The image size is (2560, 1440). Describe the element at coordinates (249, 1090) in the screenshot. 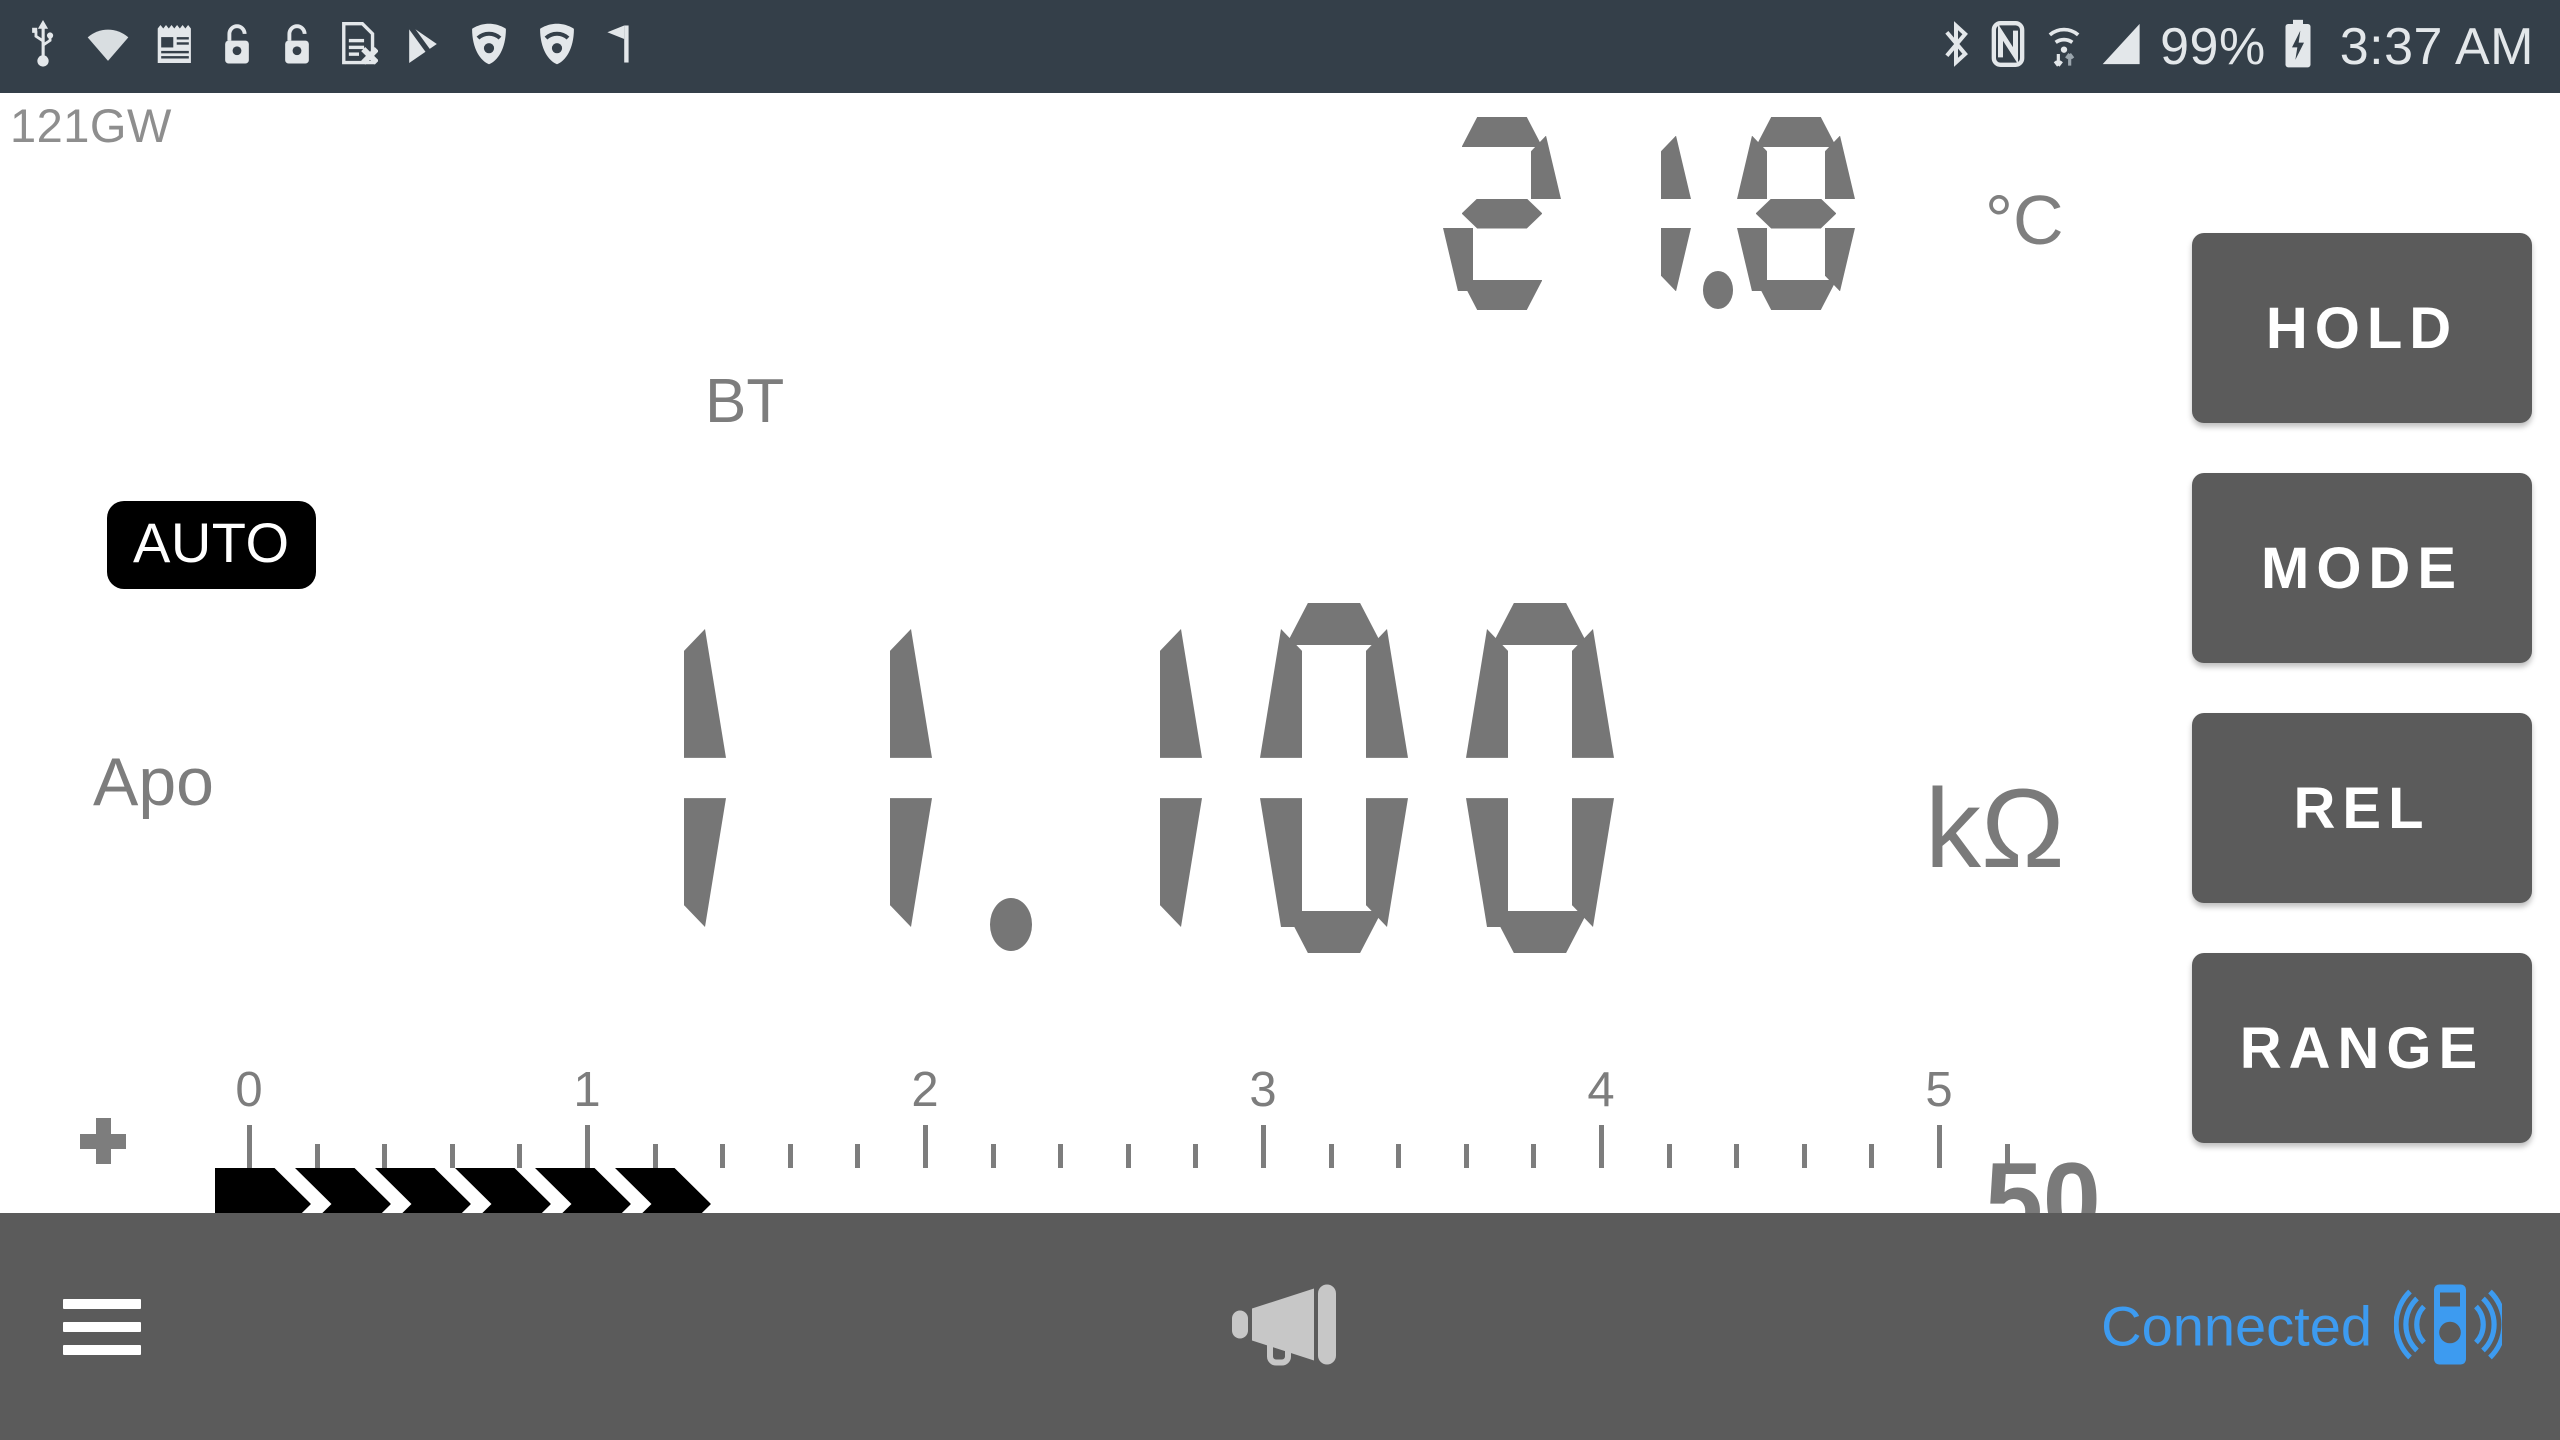

I see `scale-tick-label: 0` at that location.